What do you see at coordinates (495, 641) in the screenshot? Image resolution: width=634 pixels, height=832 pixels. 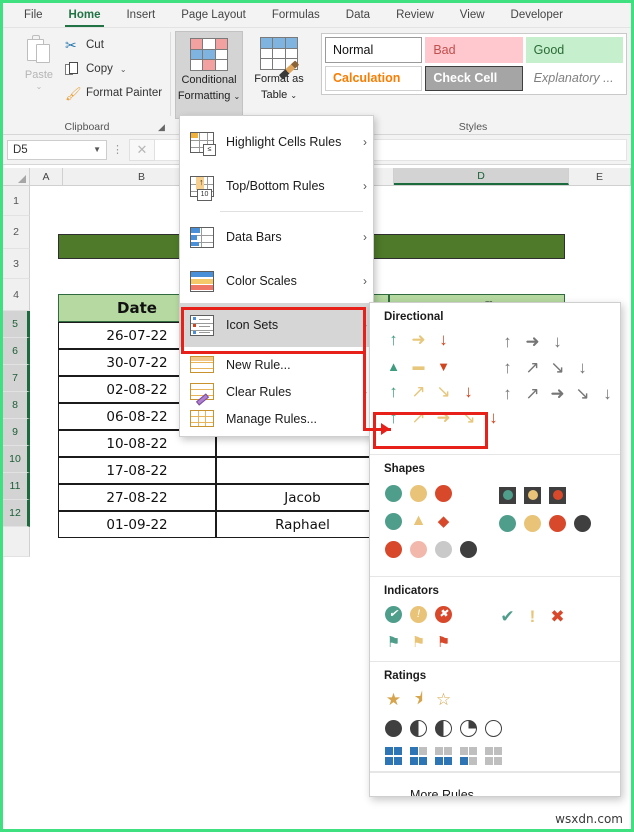 I see `iconset-3-flags: ⚑ ⚑ ⚑` at bounding box center [495, 641].